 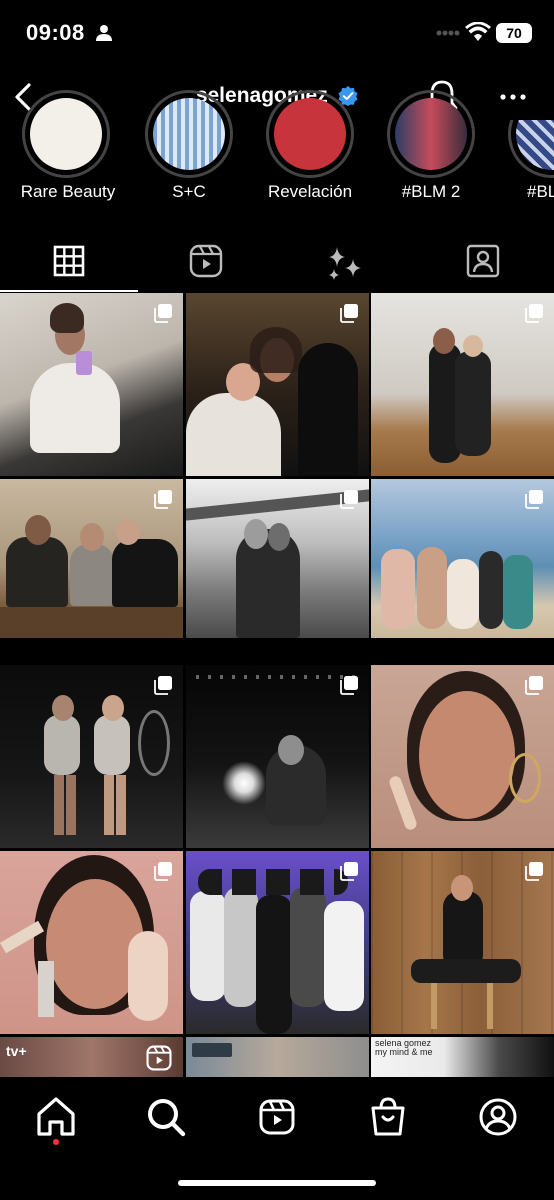 I want to click on grid-icon, so click(x=69, y=261).